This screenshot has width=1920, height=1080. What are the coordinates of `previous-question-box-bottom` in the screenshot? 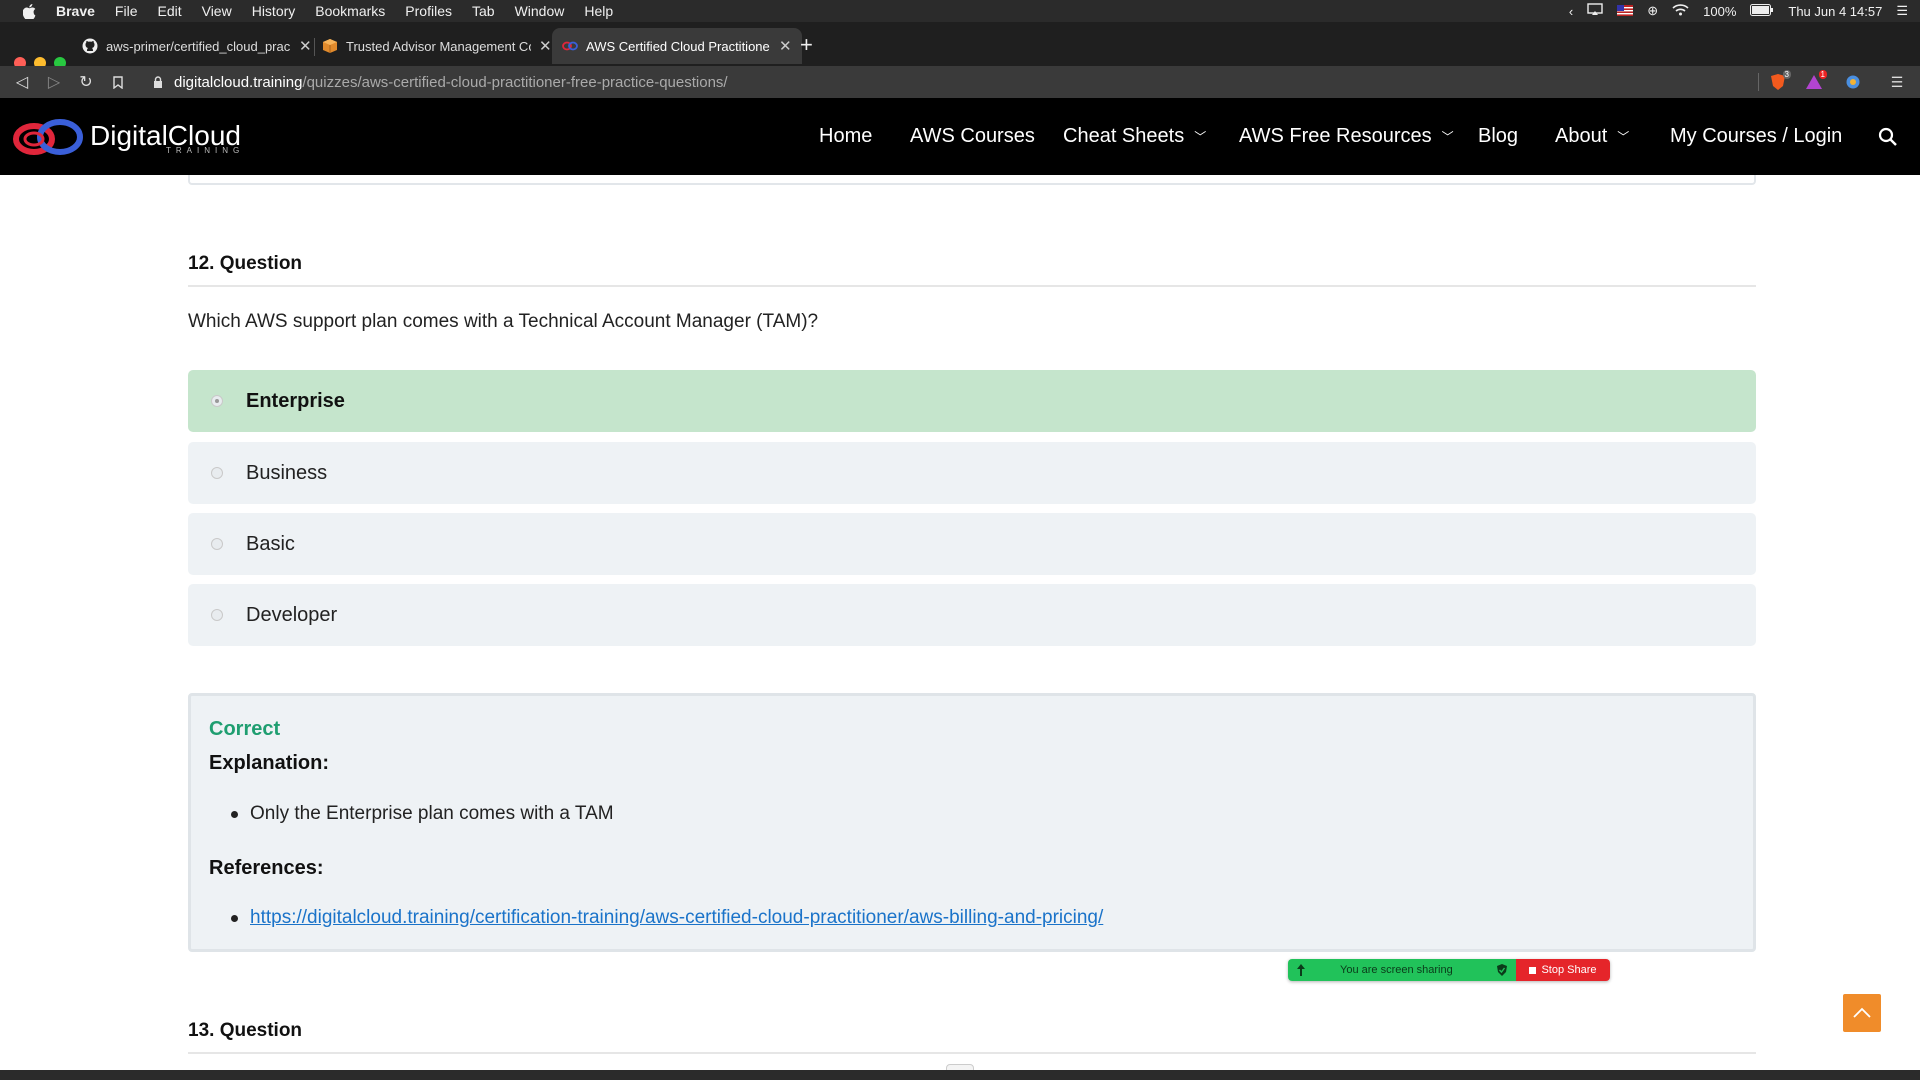 It's located at (972, 180).